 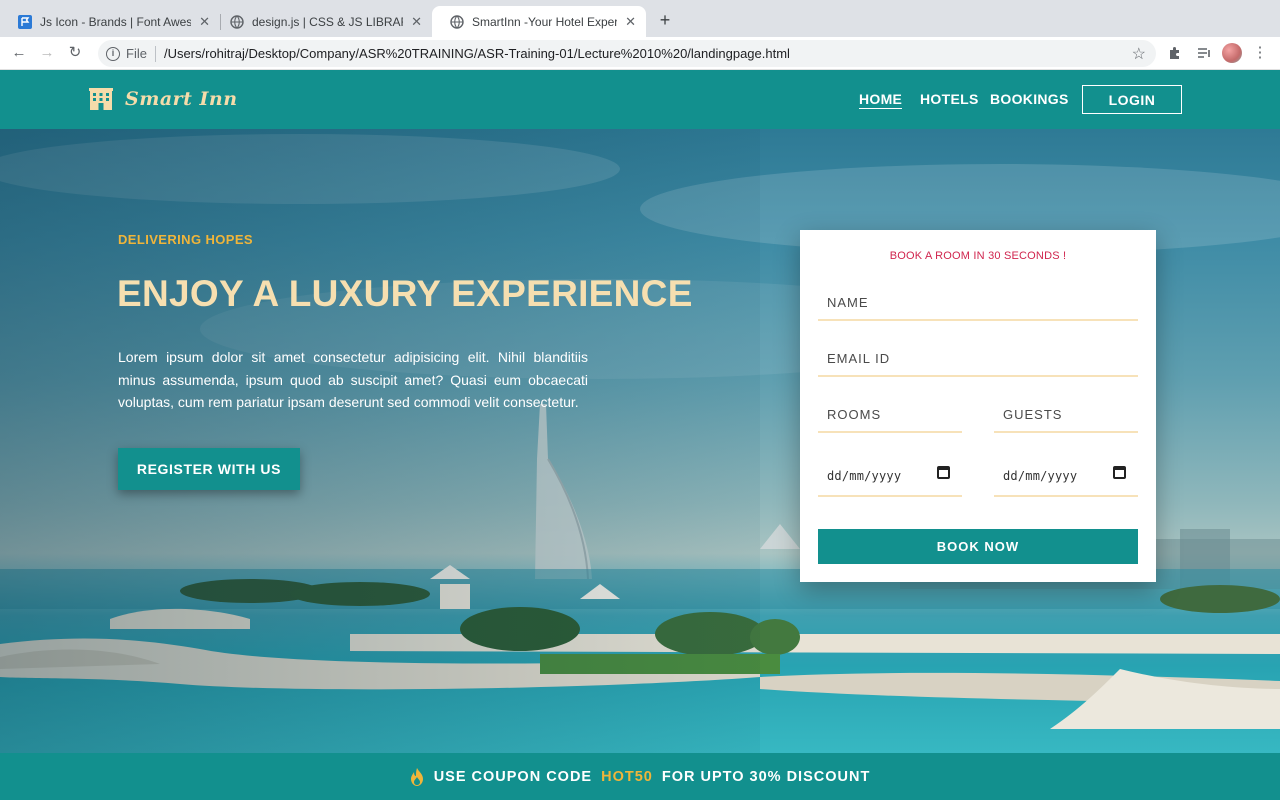 I want to click on reading-list-icon, so click(x=1204, y=53).